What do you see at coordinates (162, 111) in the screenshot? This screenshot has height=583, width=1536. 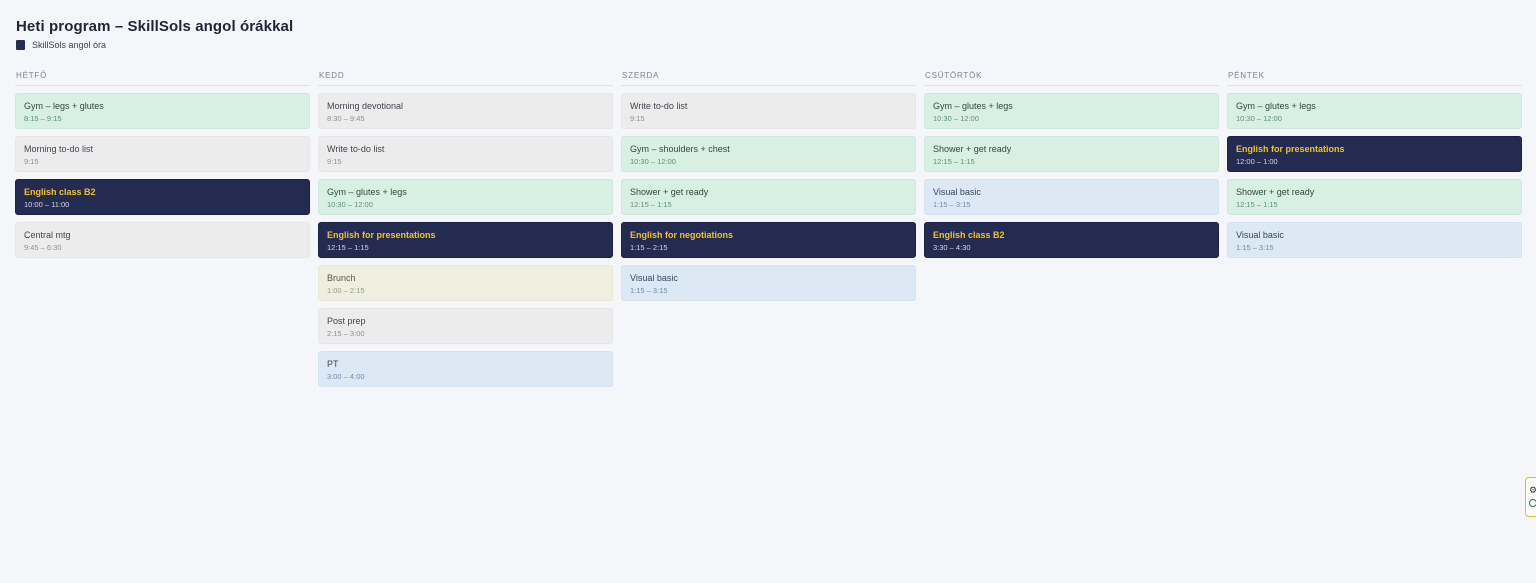 I see `event-card: Gym – legs + glutes 8:15 – 9:15` at bounding box center [162, 111].